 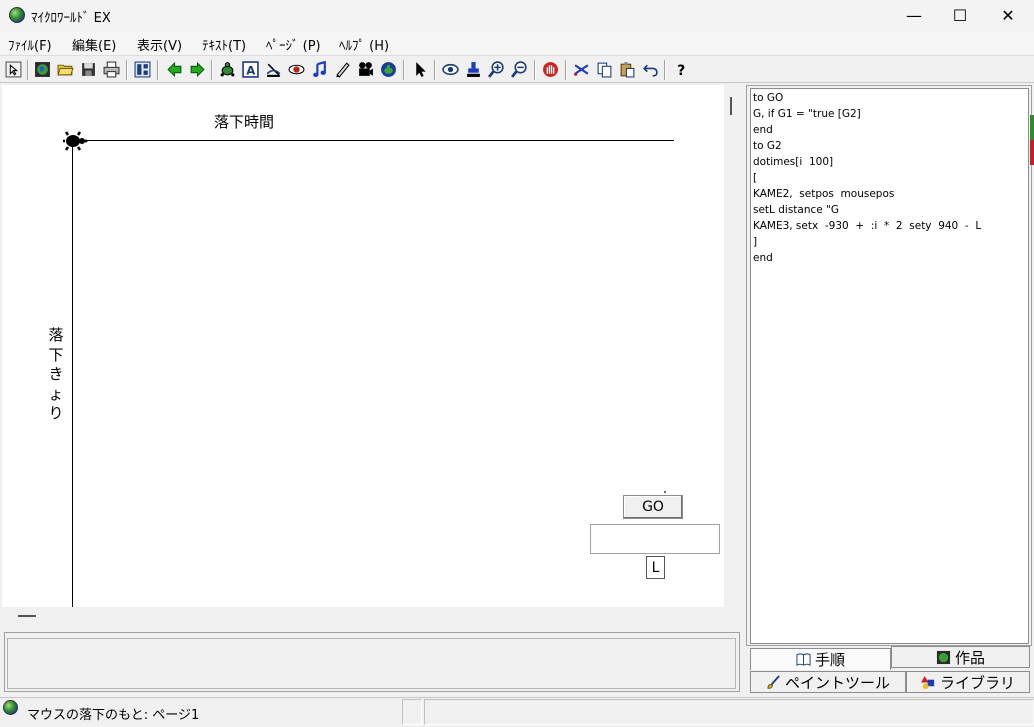 I want to click on l-value-field, so click(x=655, y=539).